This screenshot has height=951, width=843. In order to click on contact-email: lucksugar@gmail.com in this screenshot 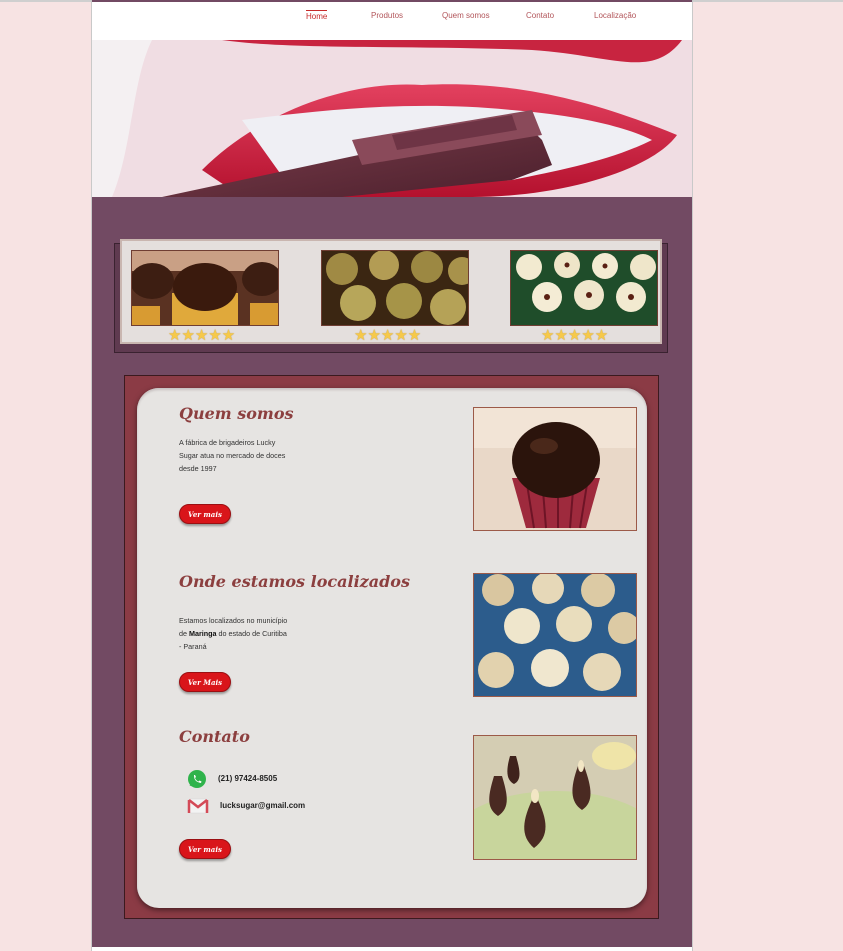, I will do `click(262, 805)`.